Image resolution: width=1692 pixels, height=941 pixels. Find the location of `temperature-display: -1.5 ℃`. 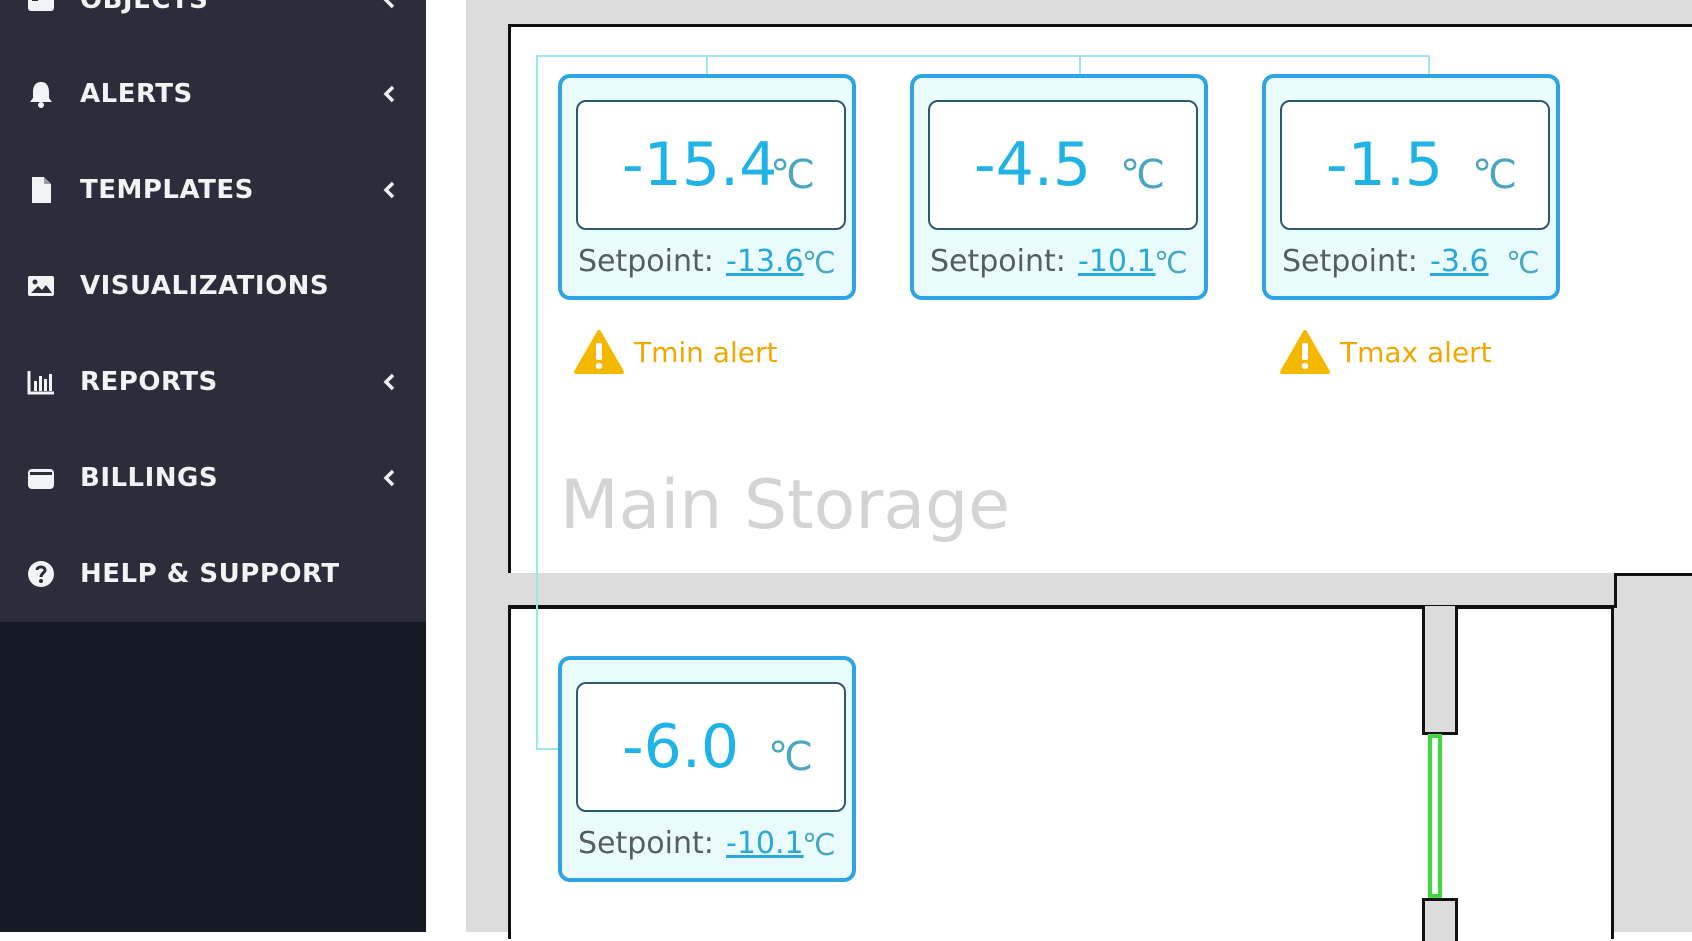

temperature-display: -1.5 ℃ is located at coordinates (1415, 165).